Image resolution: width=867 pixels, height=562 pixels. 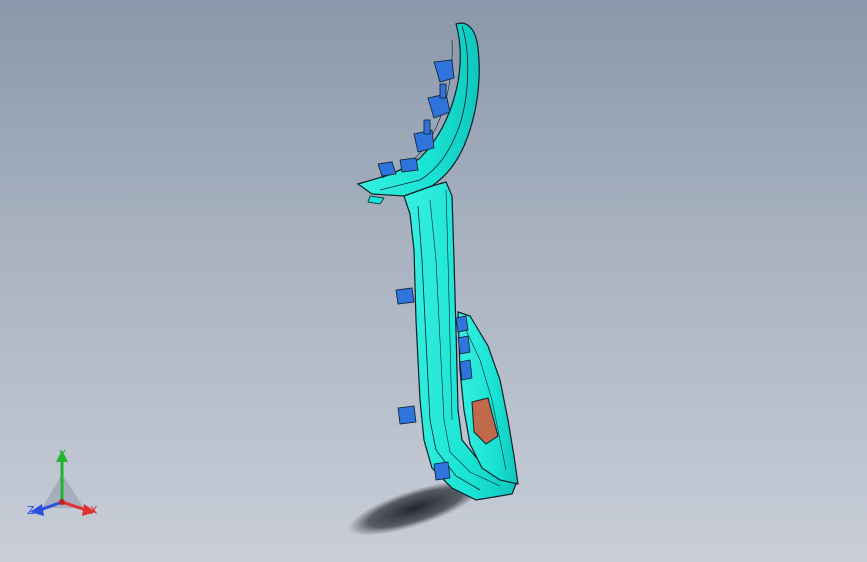 I want to click on z-axis-label: Z, so click(x=31, y=510).